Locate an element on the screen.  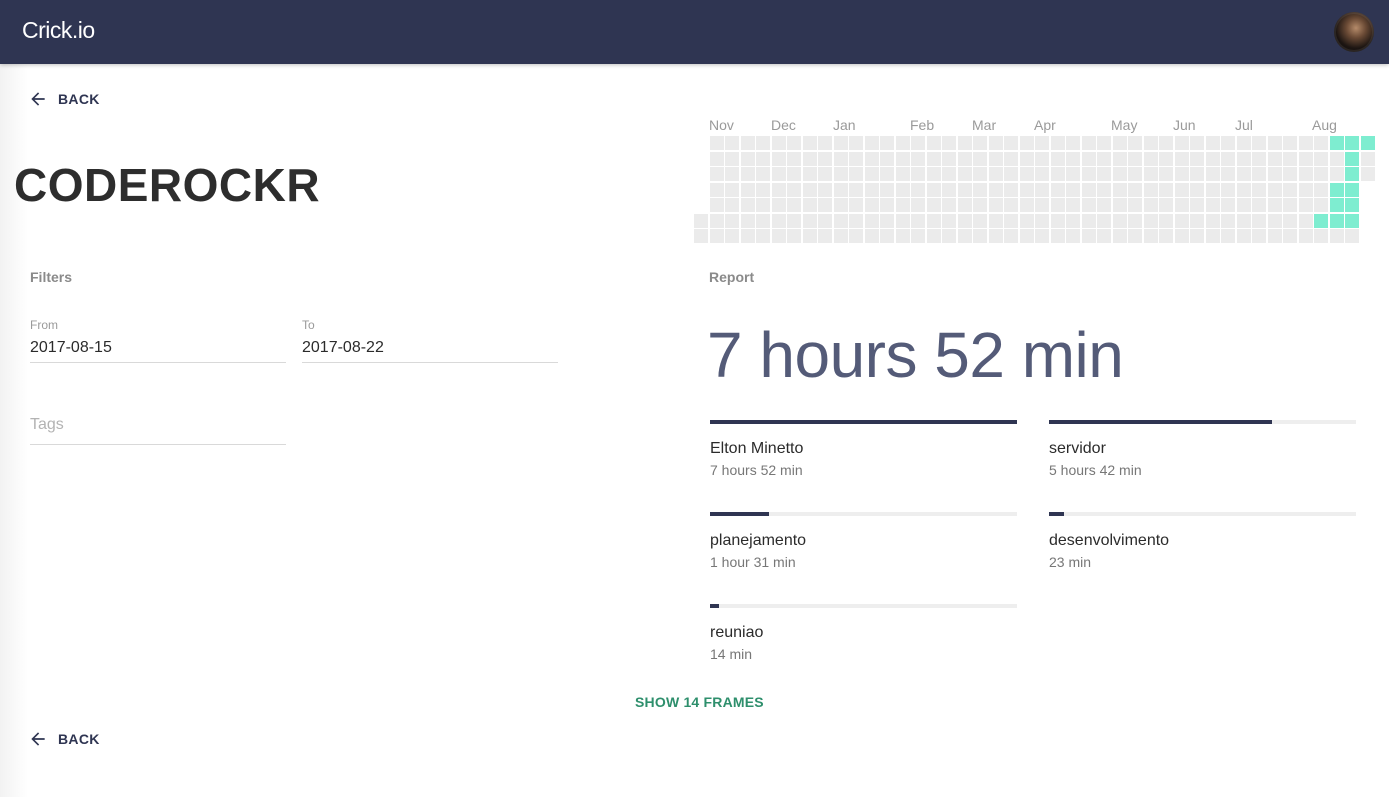
back-label: BACK is located at coordinates (79, 99).